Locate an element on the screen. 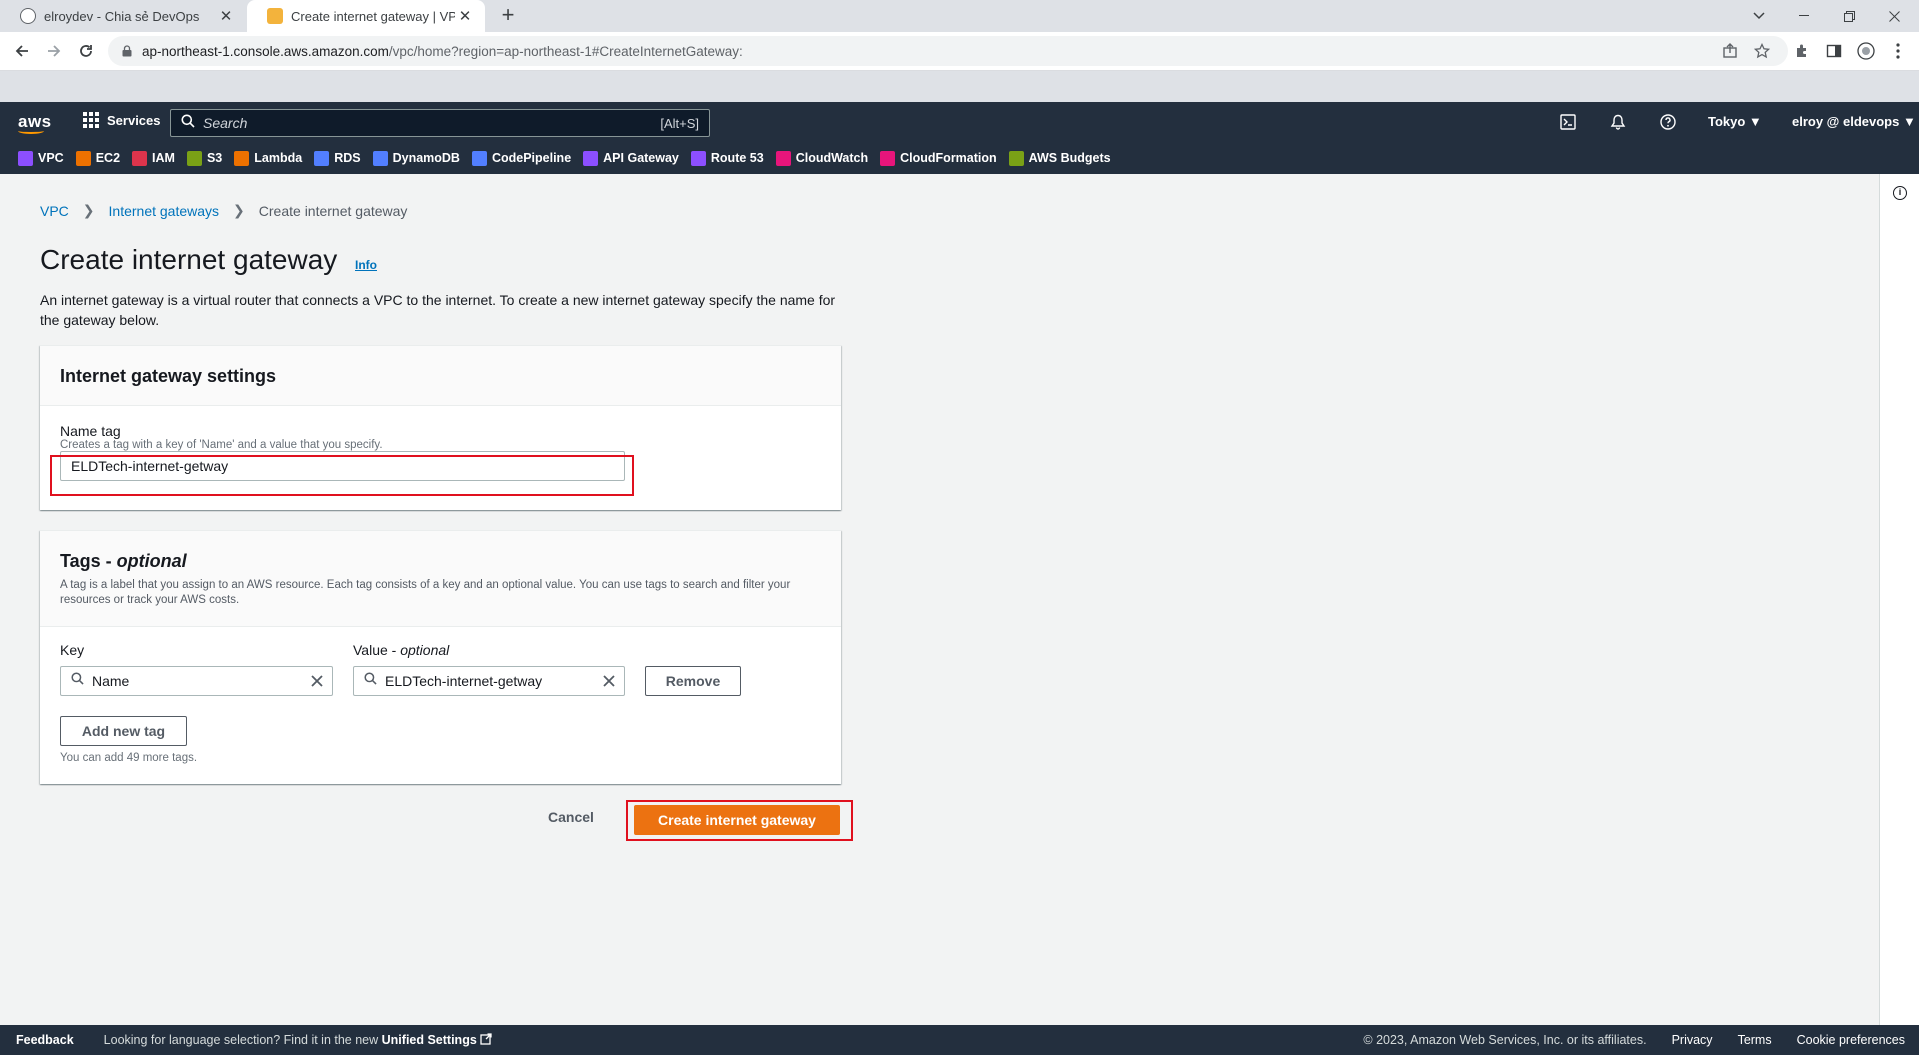  favorite-aws-budgets: AWS Budgets is located at coordinates (1059, 158).